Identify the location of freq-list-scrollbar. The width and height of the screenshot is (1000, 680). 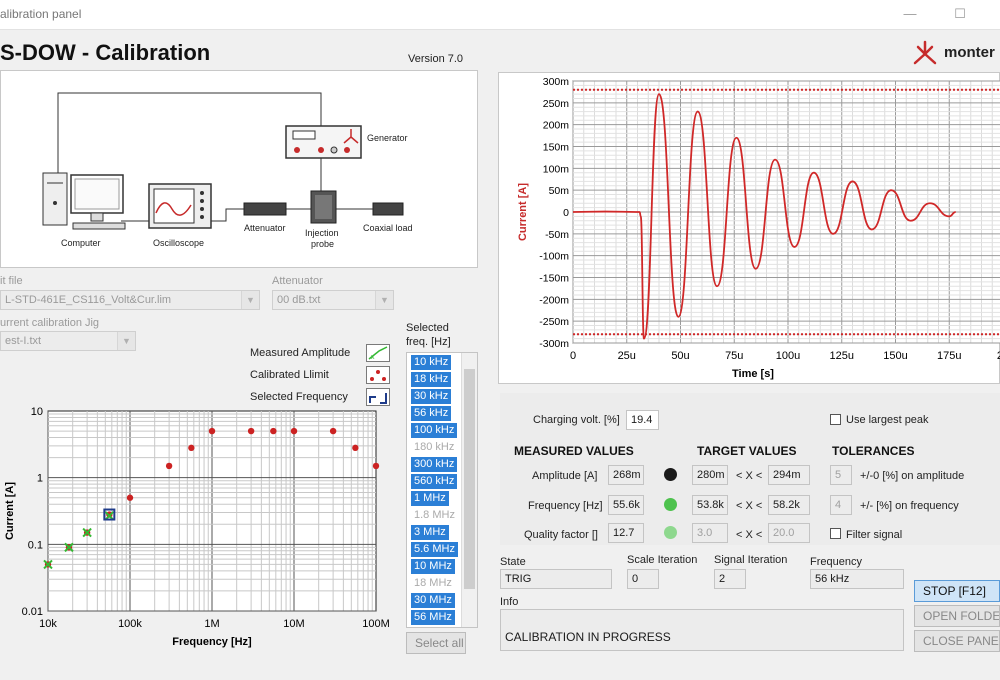
(469, 490).